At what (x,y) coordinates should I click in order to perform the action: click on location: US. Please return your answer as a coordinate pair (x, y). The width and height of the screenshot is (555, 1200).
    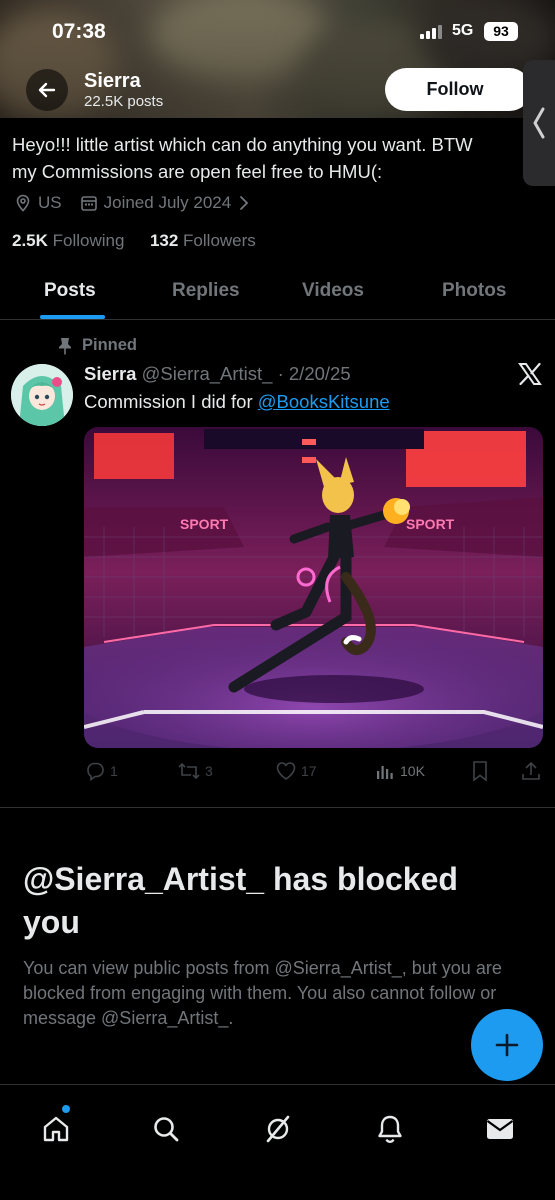
    Looking at the image, I should click on (38, 203).